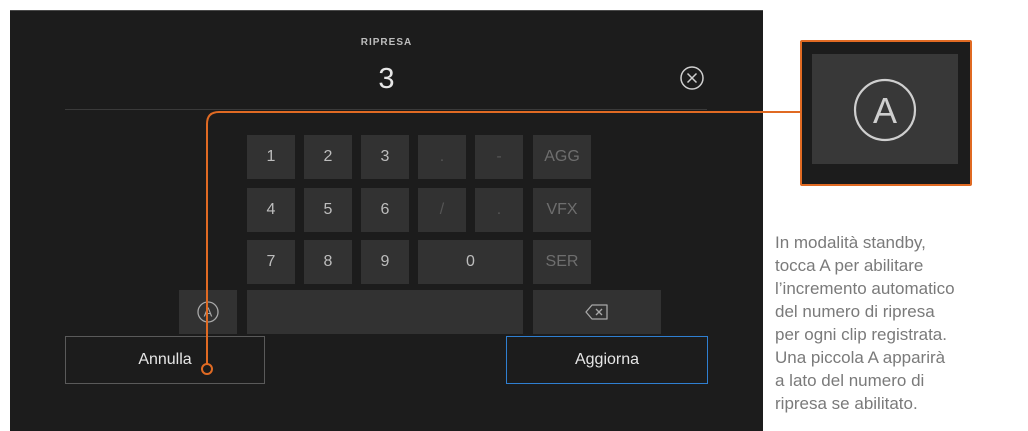 Image resolution: width=1028 pixels, height=431 pixels. I want to click on callout-line: tocca A per abilitare, so click(849, 265).